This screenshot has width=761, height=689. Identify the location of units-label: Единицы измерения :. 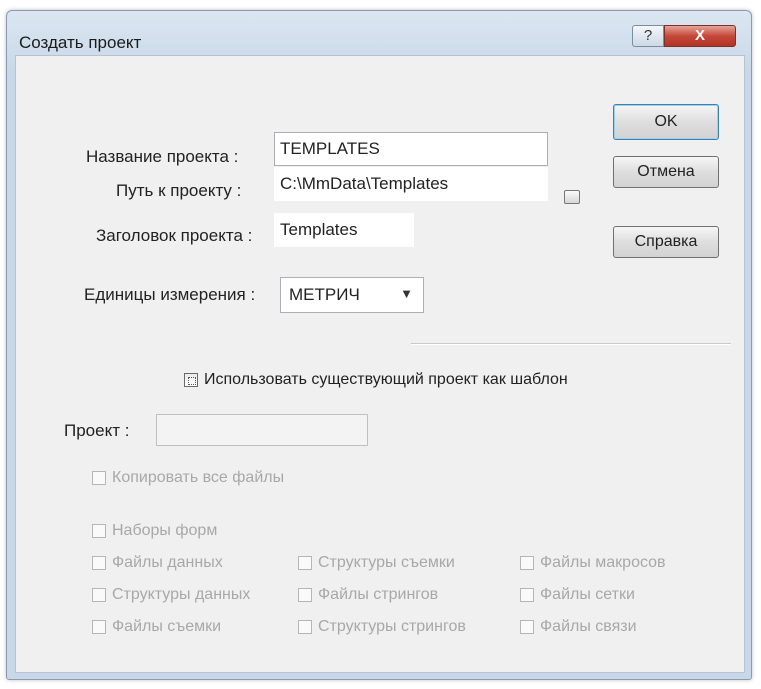
(170, 294).